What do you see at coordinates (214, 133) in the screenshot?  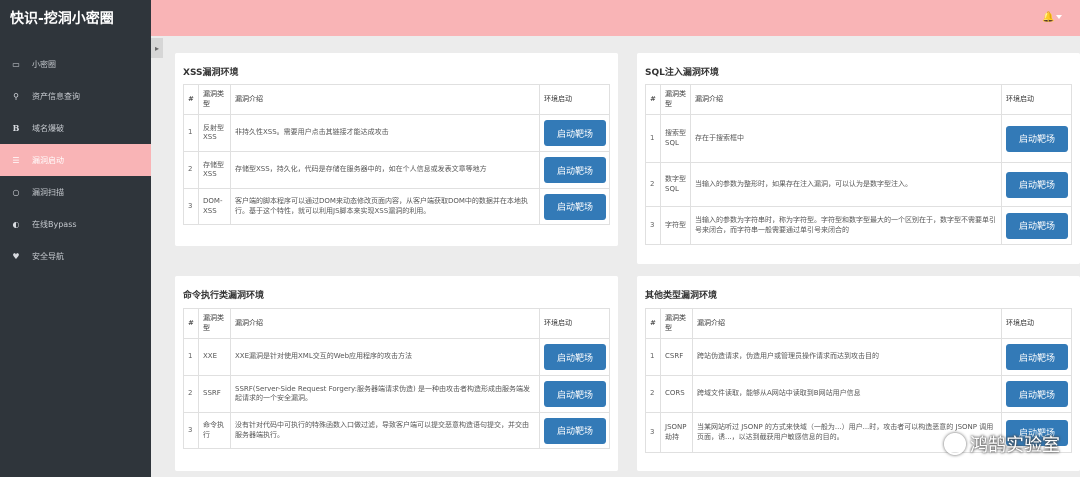 I see `row-type: 反射型XSS` at bounding box center [214, 133].